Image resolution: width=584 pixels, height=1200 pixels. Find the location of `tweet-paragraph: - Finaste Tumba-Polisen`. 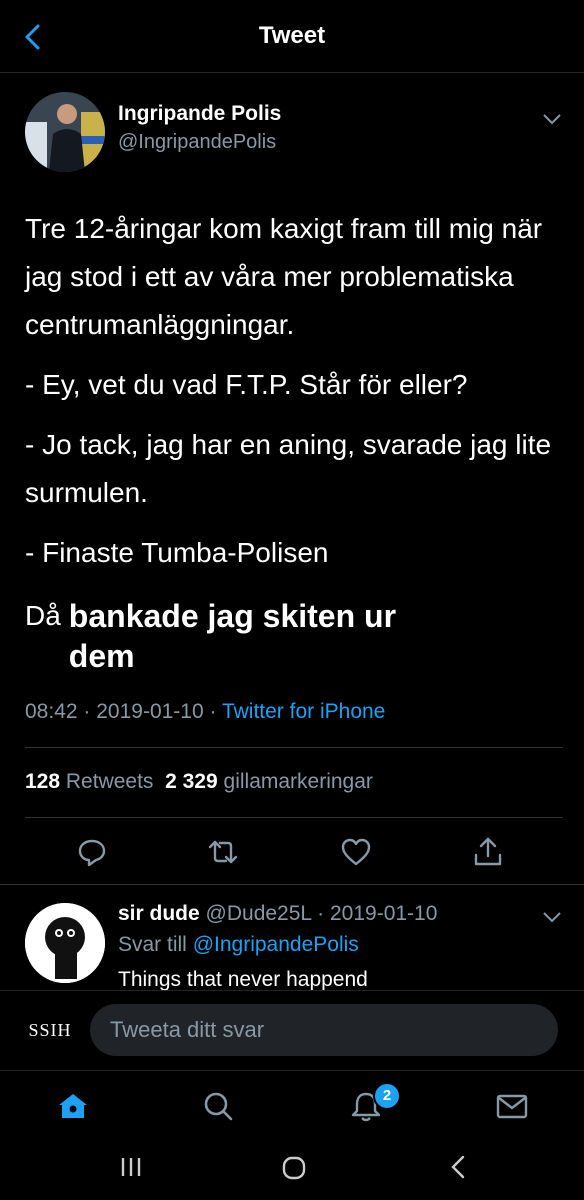

tweet-paragraph: - Finaste Tumba-Polisen is located at coordinates (177, 552).